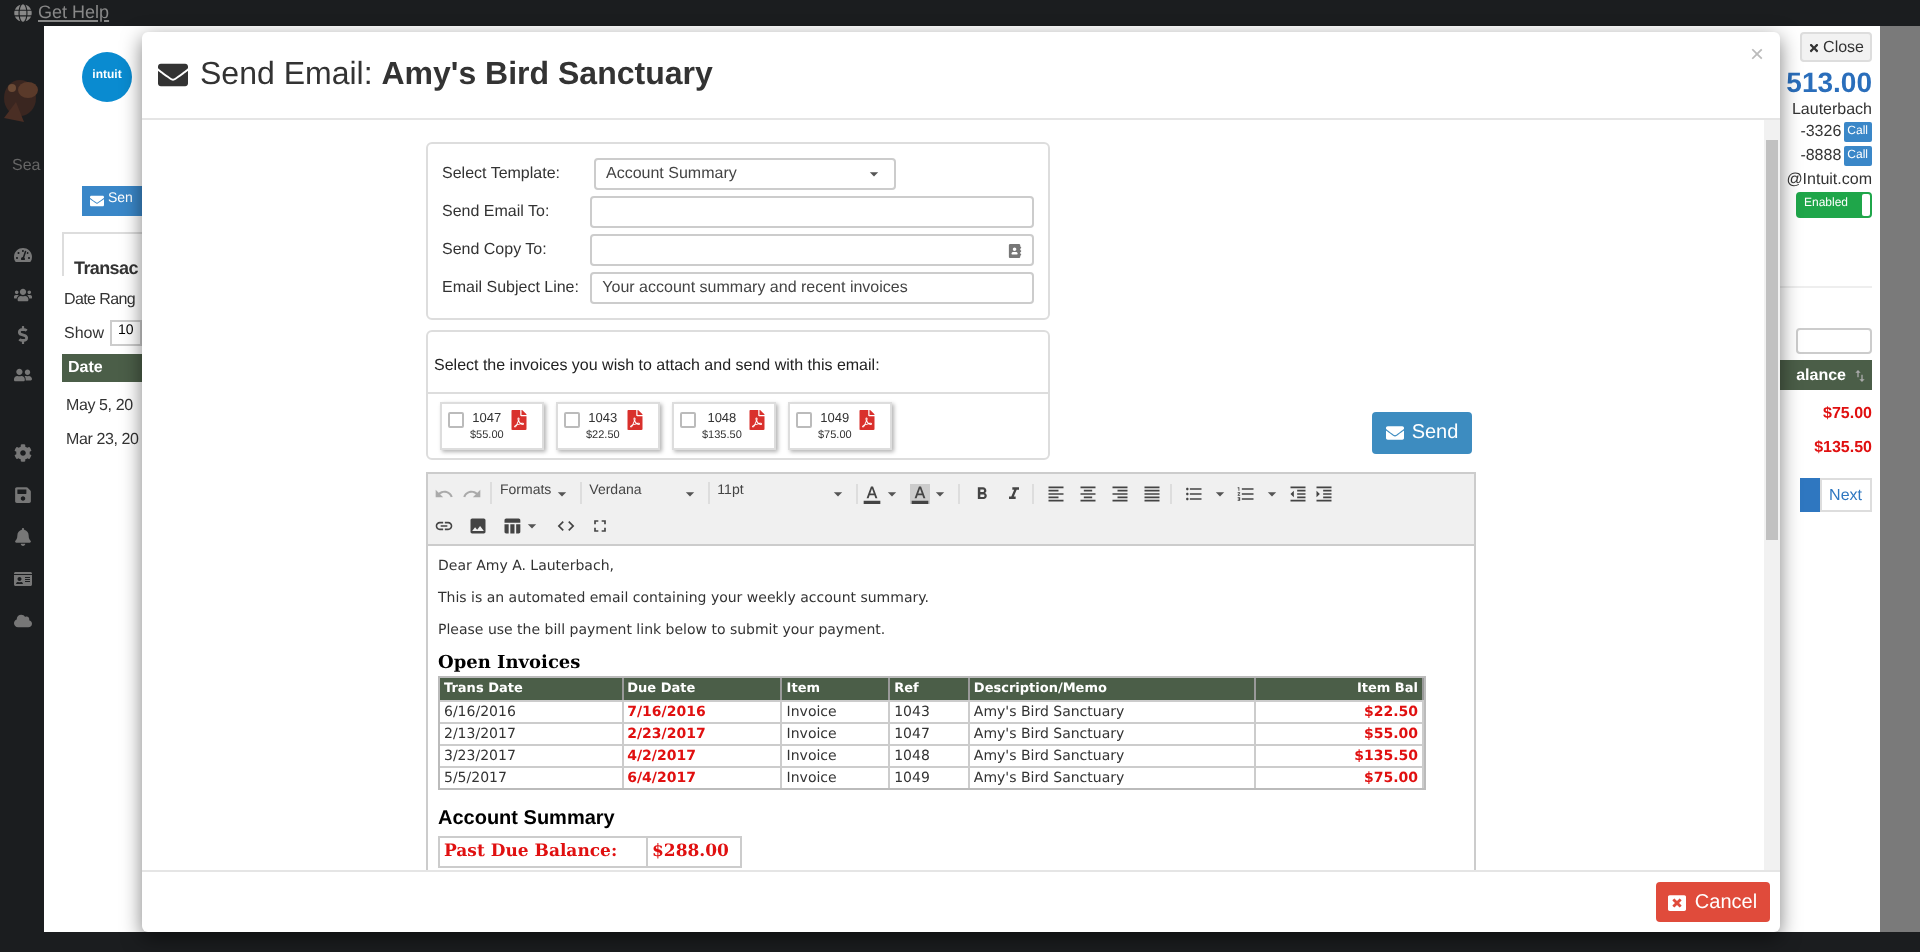  Describe the element at coordinates (1829, 82) in the screenshot. I see `balance-amount: 513.00` at that location.